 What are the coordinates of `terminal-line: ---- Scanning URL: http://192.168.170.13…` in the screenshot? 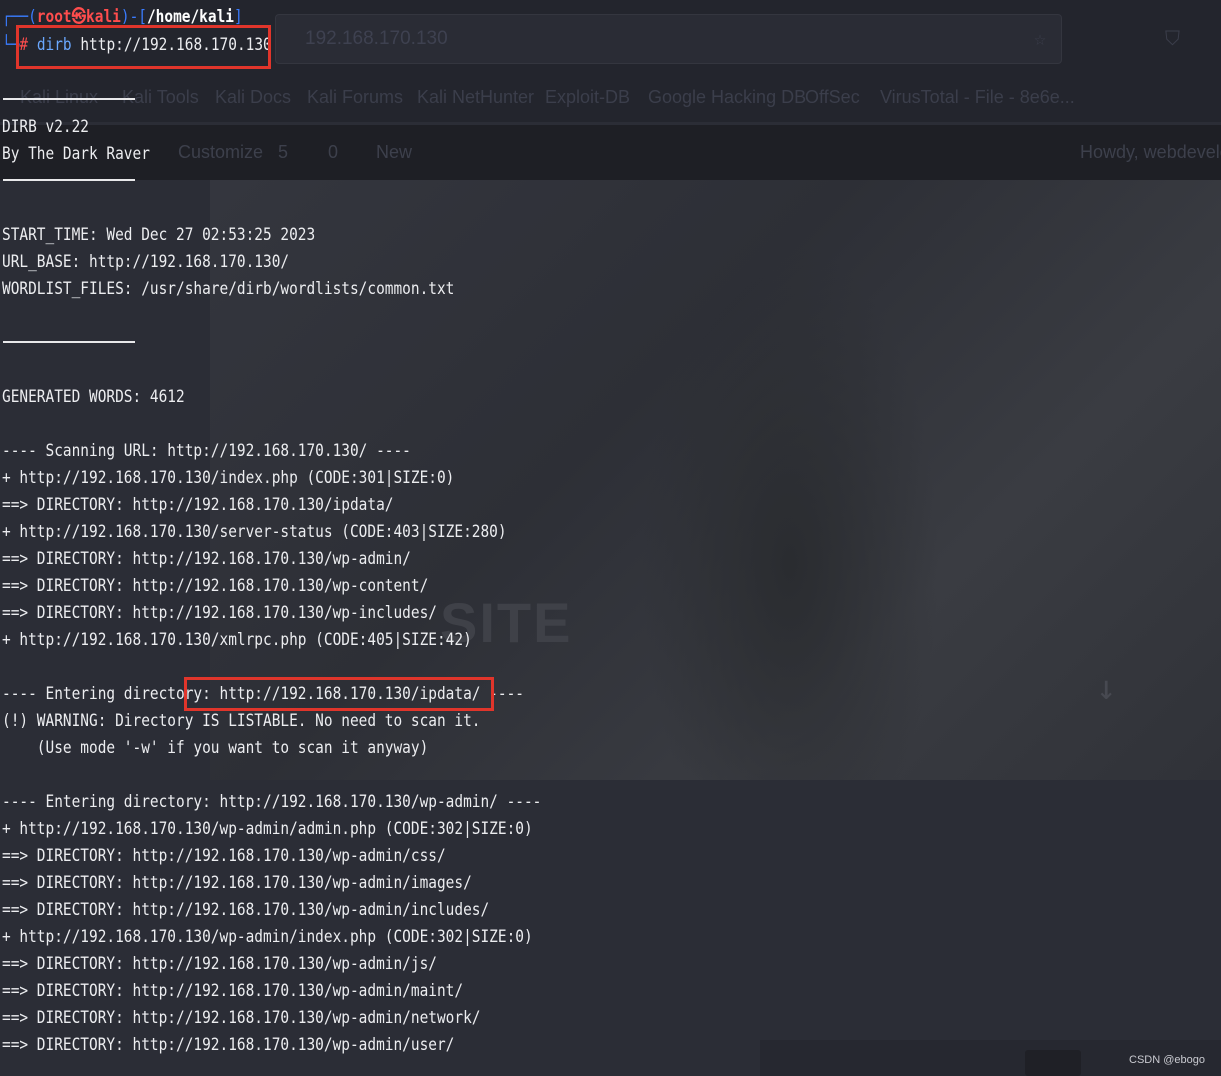 It's located at (206, 451).